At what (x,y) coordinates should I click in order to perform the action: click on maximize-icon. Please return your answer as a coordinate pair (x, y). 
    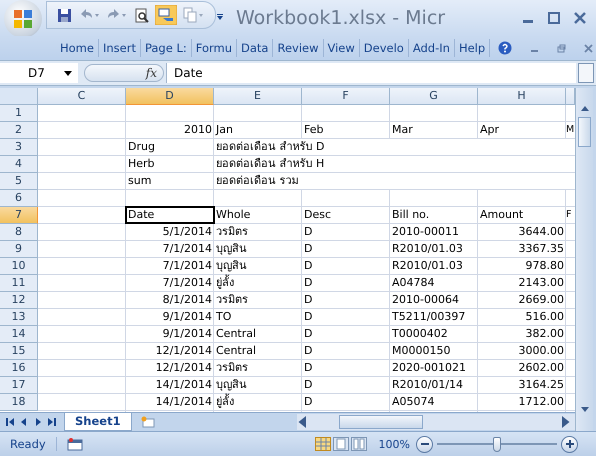
    Looking at the image, I should click on (554, 18).